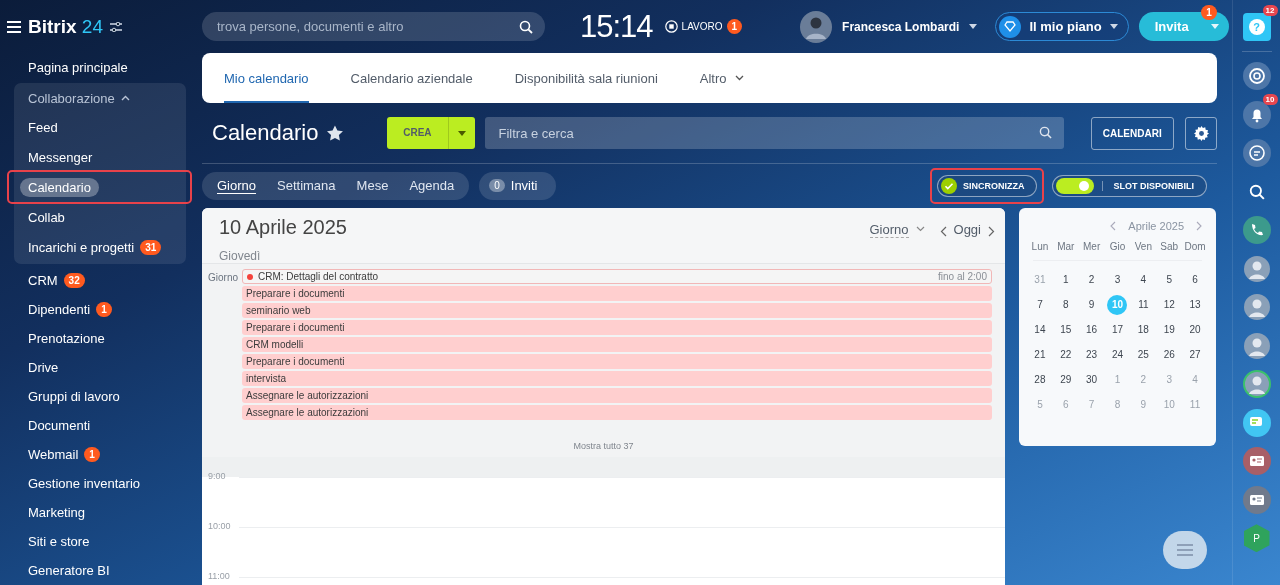  I want to click on sidebar-item: Incarichi e progetti, so click(81, 247).